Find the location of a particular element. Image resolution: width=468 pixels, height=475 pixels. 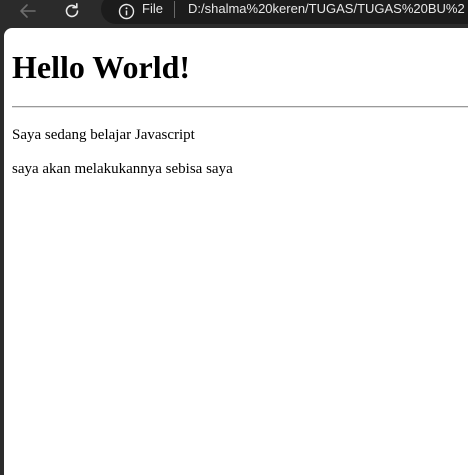

horizontal-rule is located at coordinates (240, 107).